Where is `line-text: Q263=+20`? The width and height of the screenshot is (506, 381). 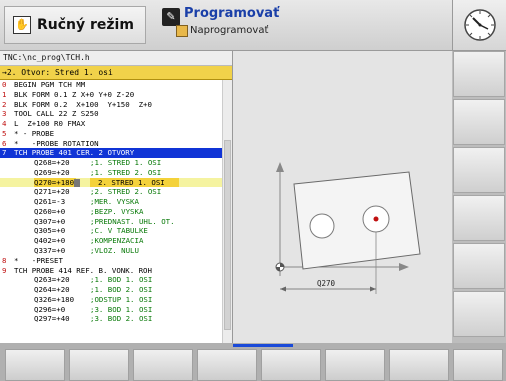 line-text: Q263=+20 is located at coordinates (52, 280).